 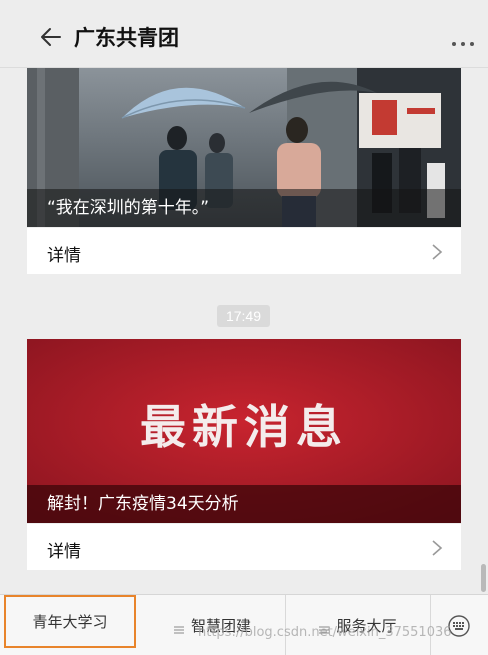 What do you see at coordinates (366, 626) in the screenshot?
I see `menu-item-label: 服务大厅` at bounding box center [366, 626].